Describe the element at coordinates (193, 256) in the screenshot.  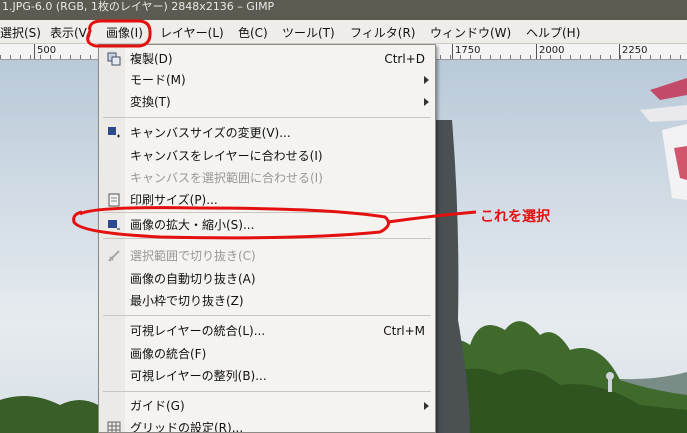
I see `menu-item-crop-to-selection: 選択範囲で切り抜き(C)` at that location.